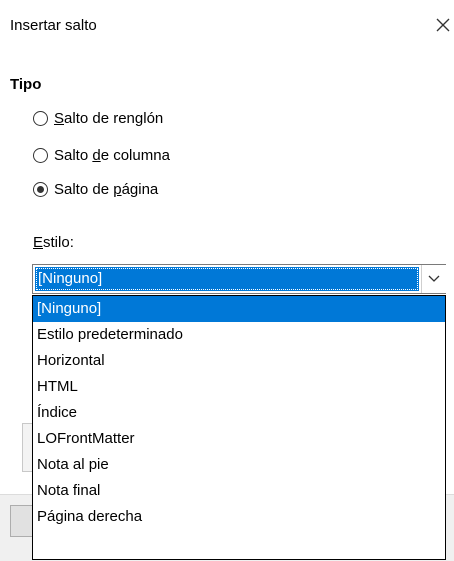 Image resolution: width=454 pixels, height=561 pixels. I want to click on chevron-down-icon, so click(434, 278).